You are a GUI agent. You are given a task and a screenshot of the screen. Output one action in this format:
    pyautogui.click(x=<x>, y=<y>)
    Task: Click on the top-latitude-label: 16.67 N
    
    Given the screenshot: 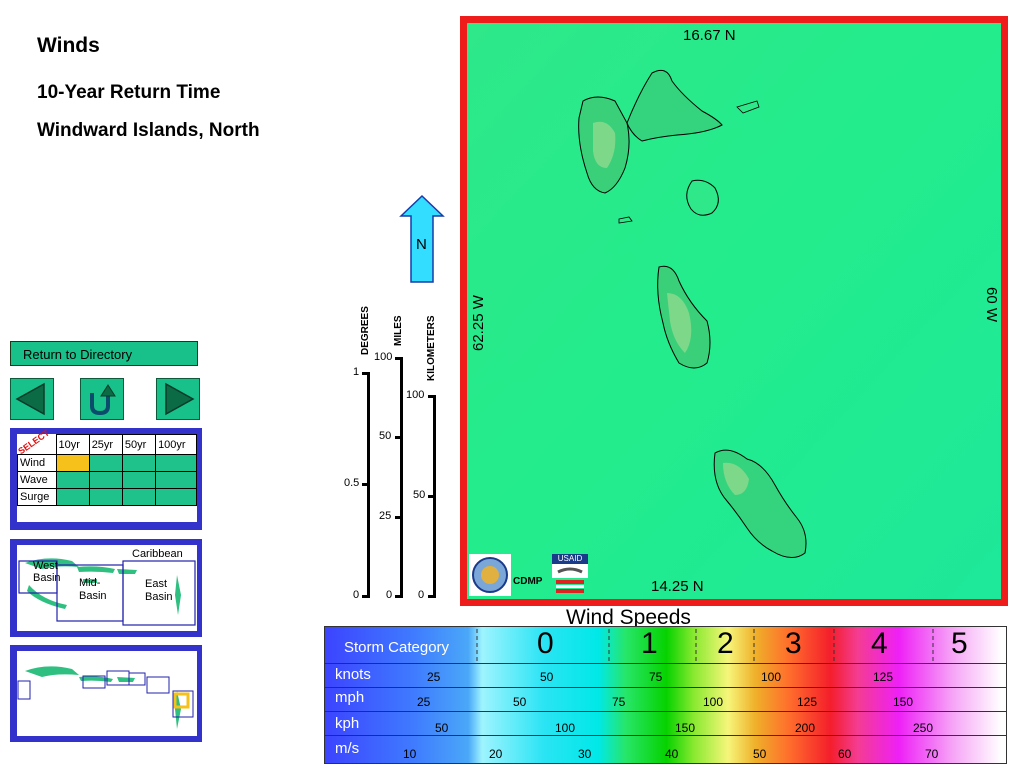 What is the action you would take?
    pyautogui.click(x=709, y=35)
    